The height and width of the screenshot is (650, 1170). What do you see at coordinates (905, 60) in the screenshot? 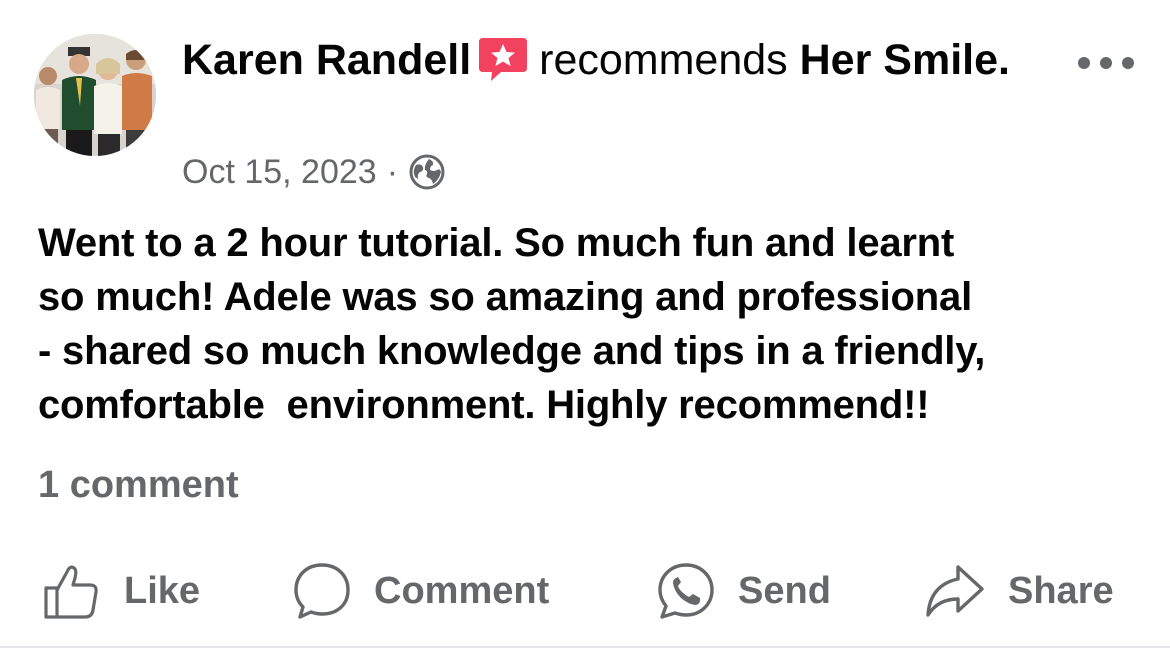
I see `page-name-link: Her Smile.` at bounding box center [905, 60].